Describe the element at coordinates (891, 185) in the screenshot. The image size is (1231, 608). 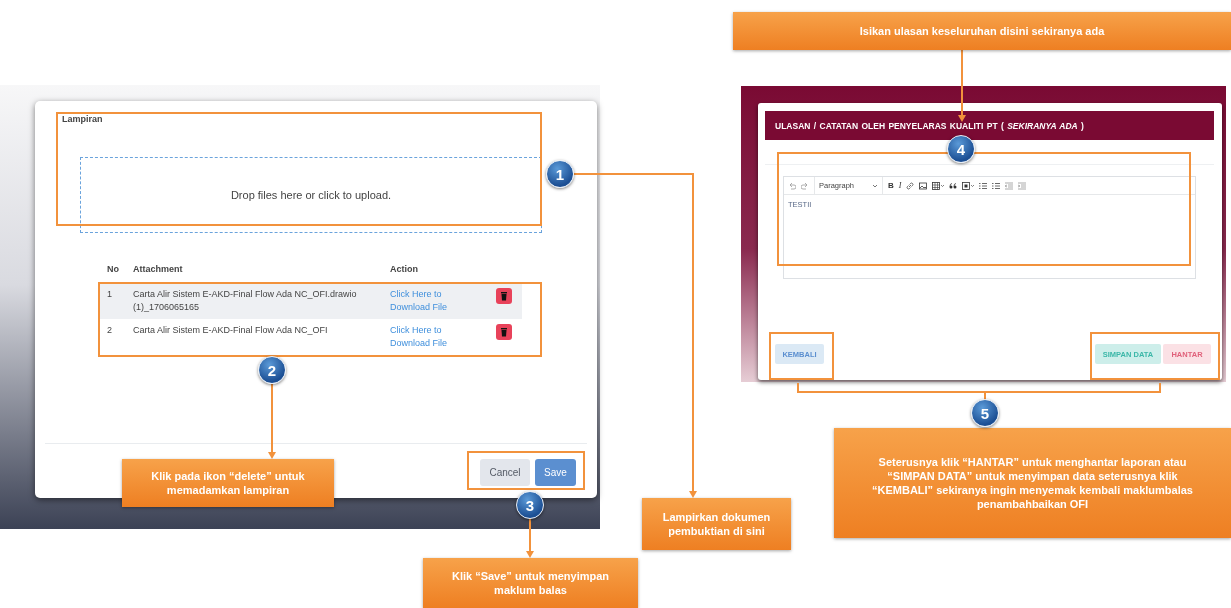
I see `bold-button: B` at that location.